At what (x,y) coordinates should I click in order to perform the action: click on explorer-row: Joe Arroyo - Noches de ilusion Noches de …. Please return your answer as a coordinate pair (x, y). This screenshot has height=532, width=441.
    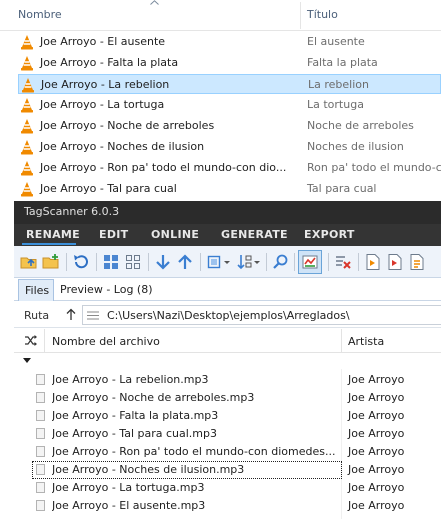
    Looking at the image, I should click on (229, 147).